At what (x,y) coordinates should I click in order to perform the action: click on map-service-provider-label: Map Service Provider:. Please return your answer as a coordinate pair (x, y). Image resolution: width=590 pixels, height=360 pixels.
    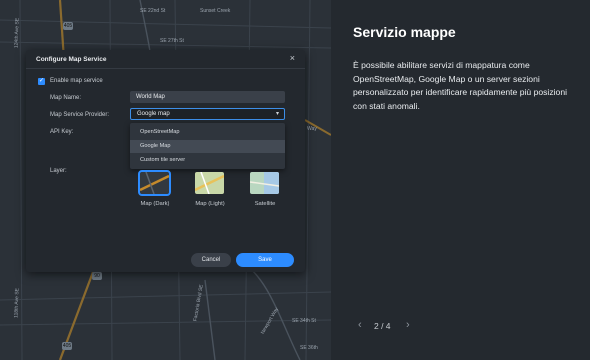
    Looking at the image, I should click on (80, 115).